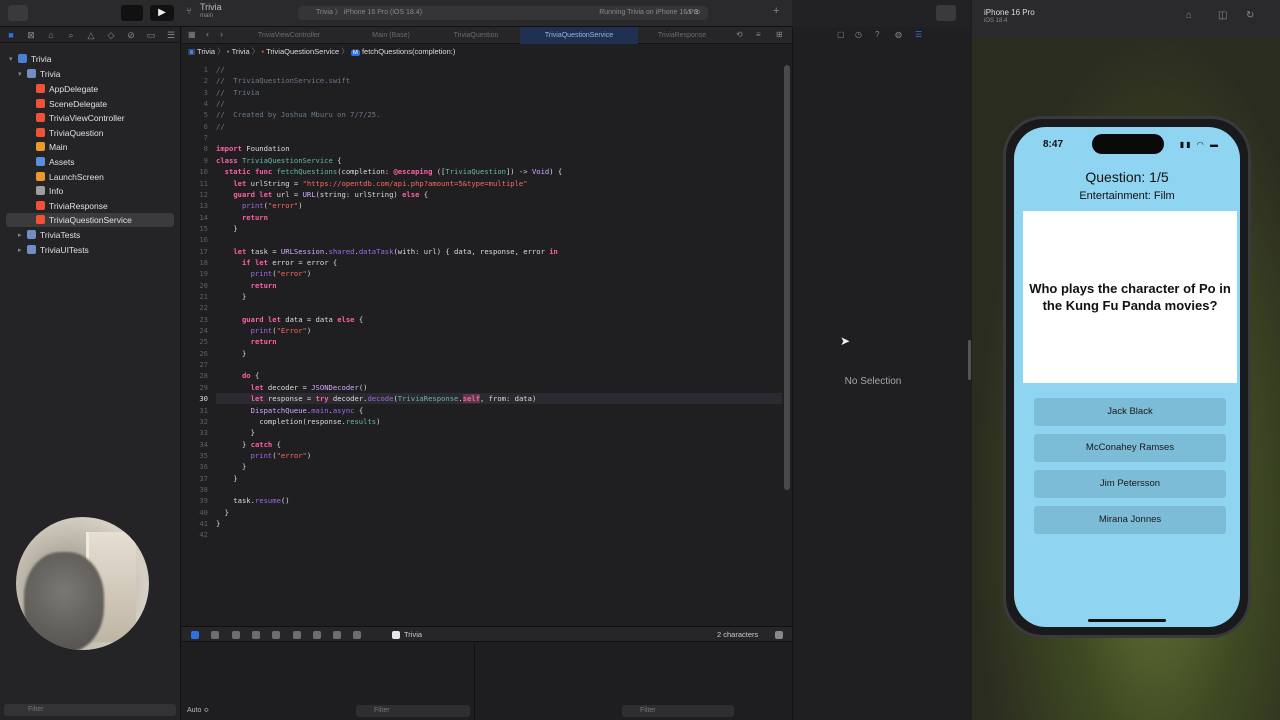 The height and width of the screenshot is (720, 1280). What do you see at coordinates (151, 35) in the screenshot?
I see `breakpoint-icon: ▭` at bounding box center [151, 35].